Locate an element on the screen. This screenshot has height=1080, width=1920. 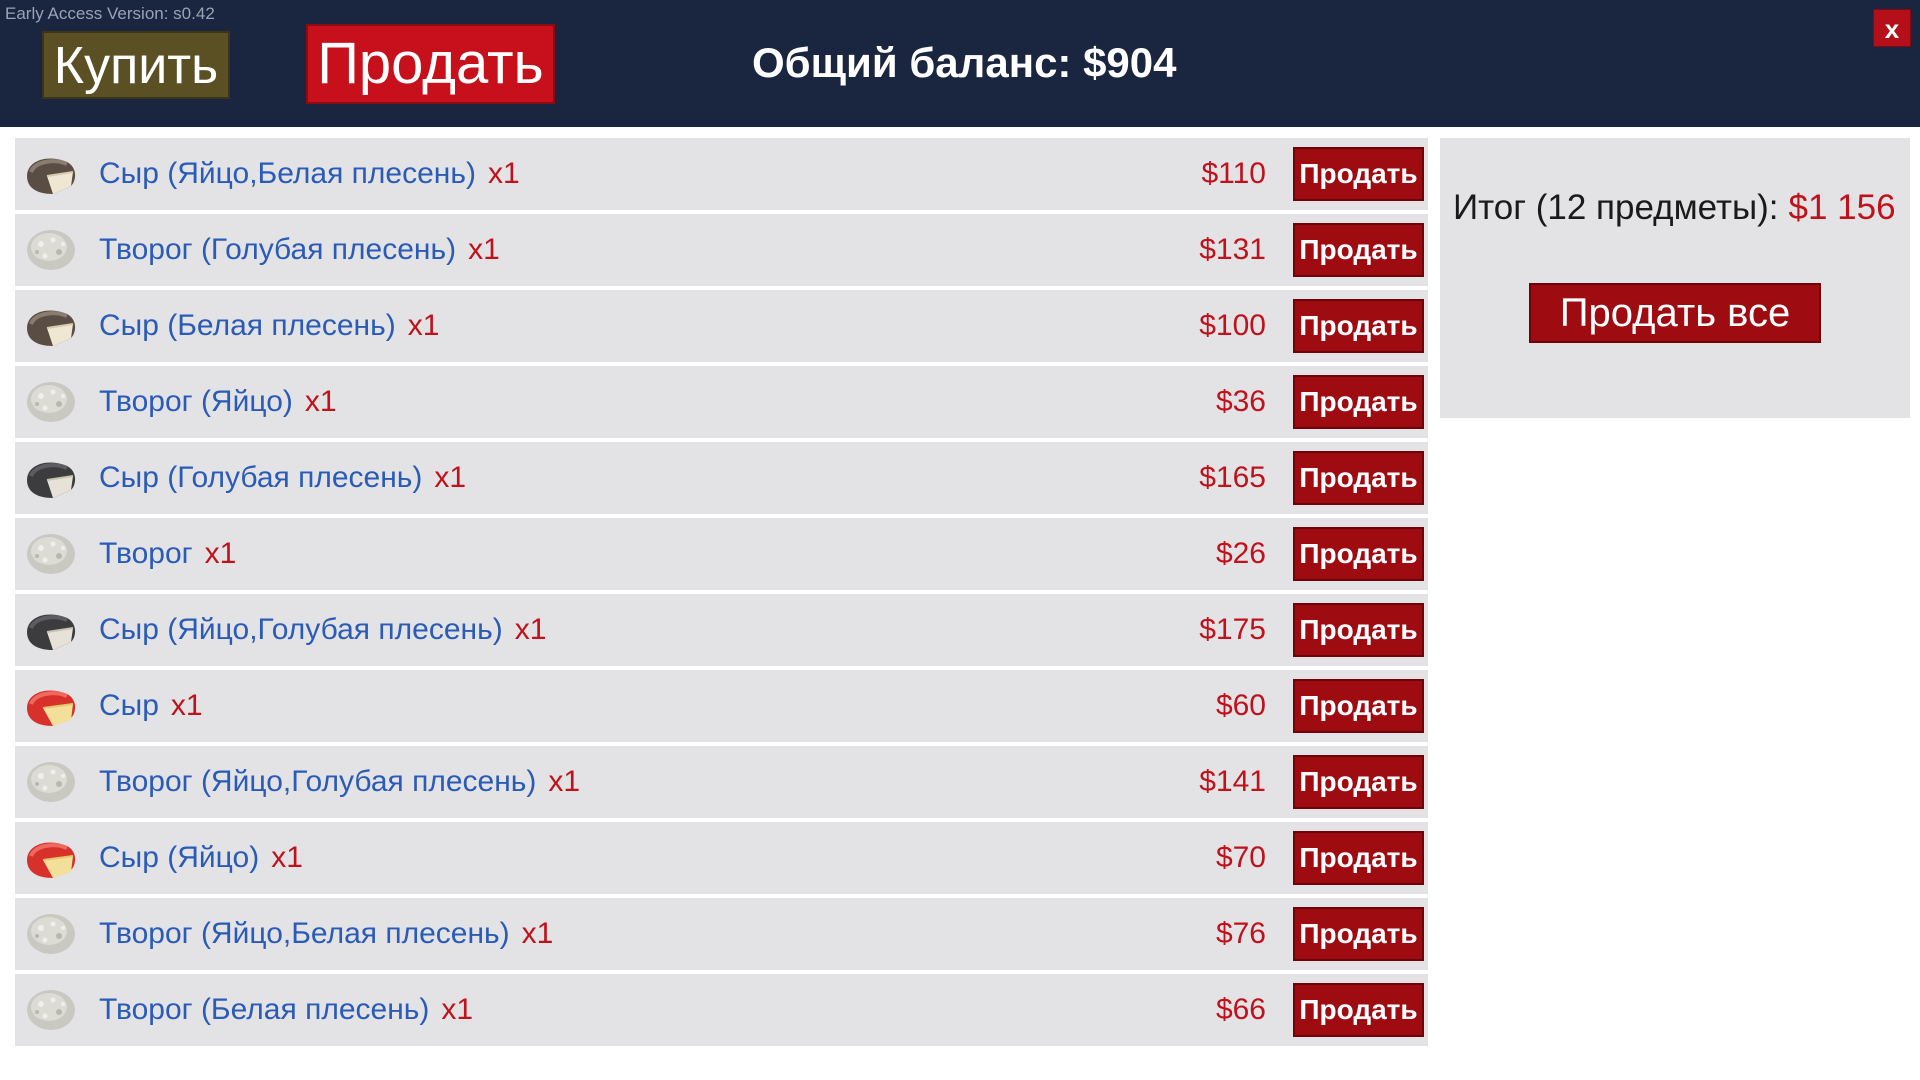
item-row: Сыр x1 $60 Продать is located at coordinates (721, 706).